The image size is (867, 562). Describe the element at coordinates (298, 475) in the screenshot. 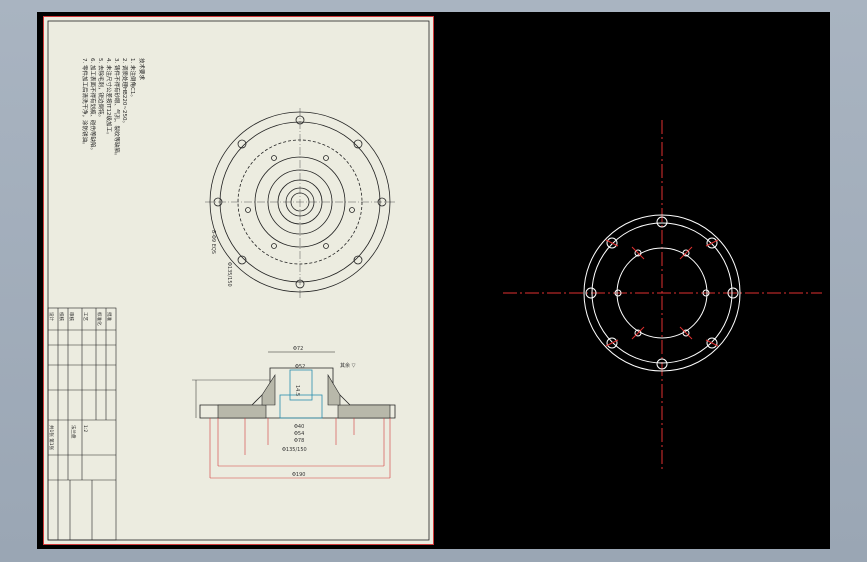

I see `dim-overall: Φ190` at that location.